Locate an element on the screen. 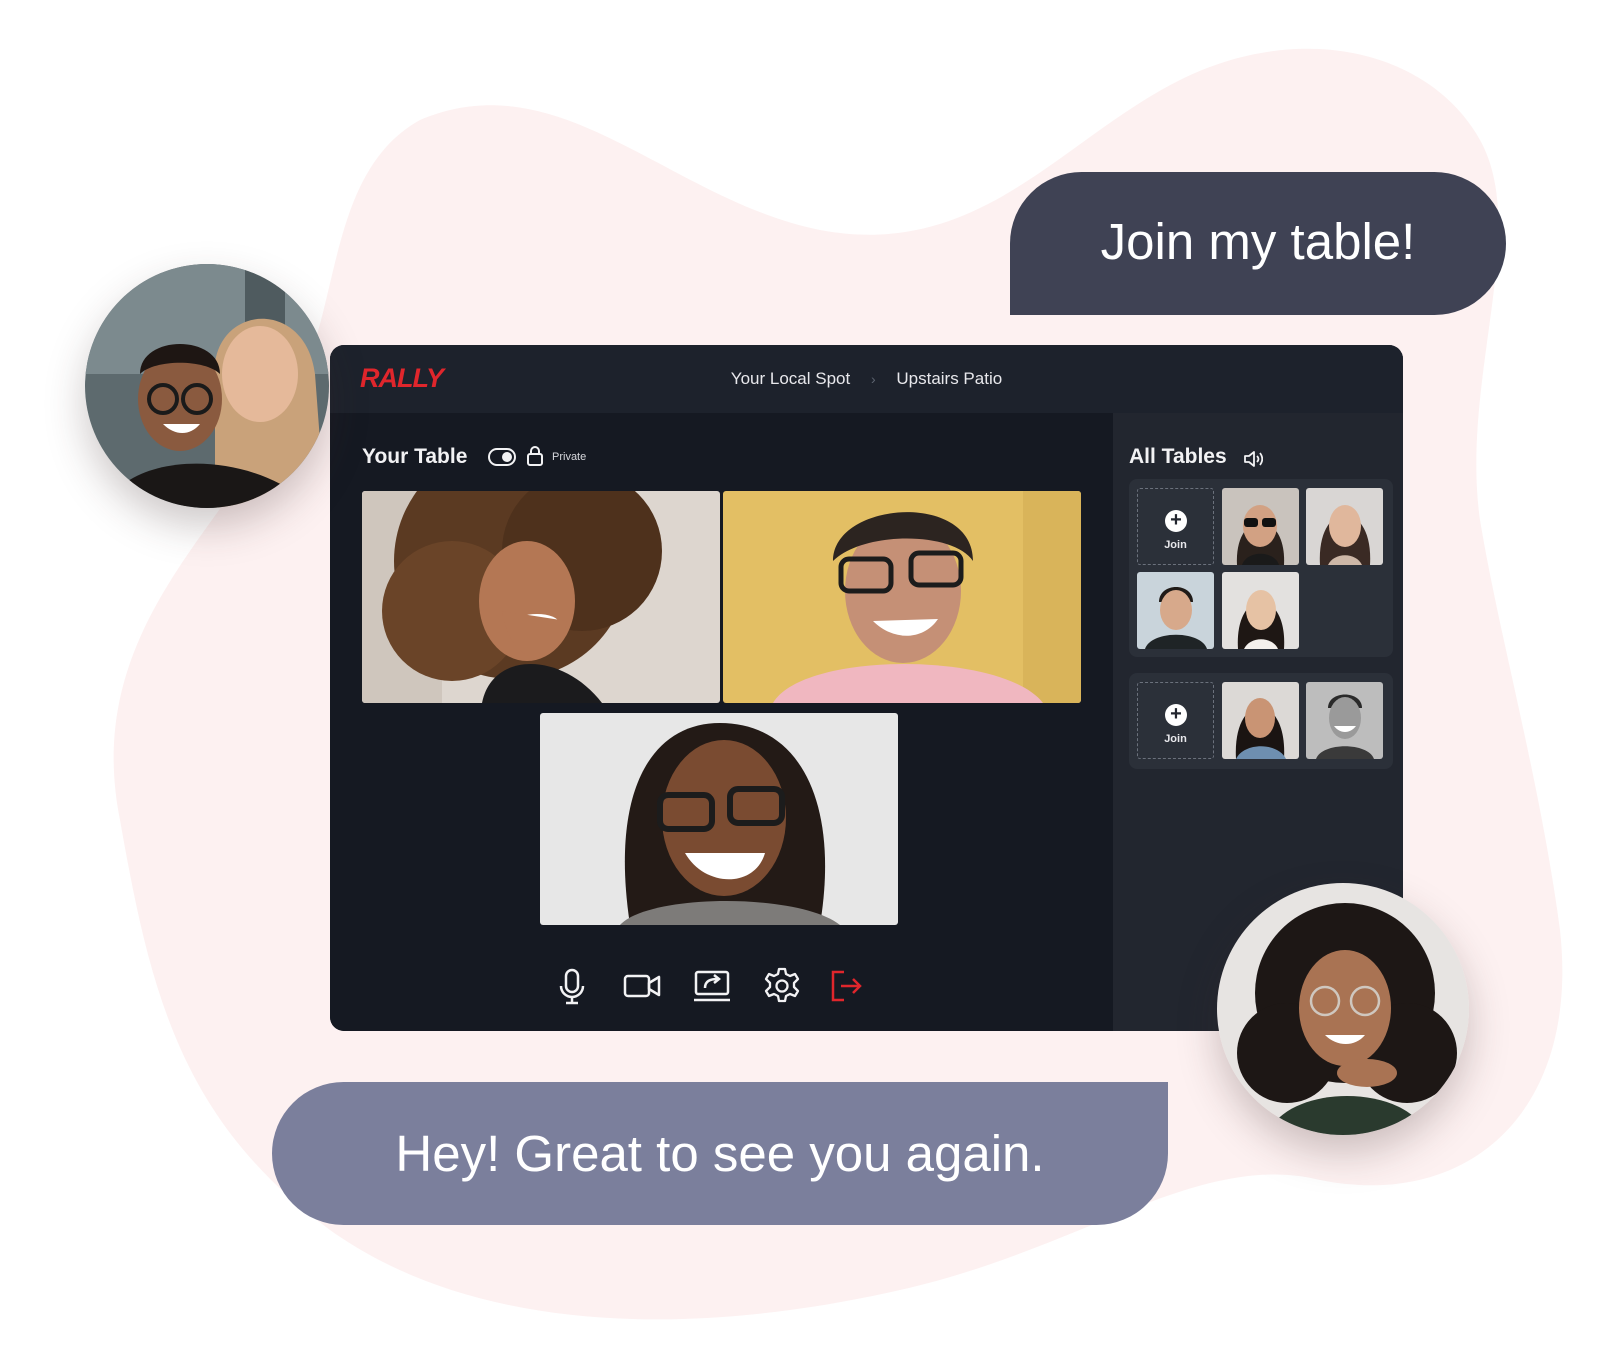 The image size is (1600, 1366). all-tables-title: All Tables is located at coordinates (1178, 456).